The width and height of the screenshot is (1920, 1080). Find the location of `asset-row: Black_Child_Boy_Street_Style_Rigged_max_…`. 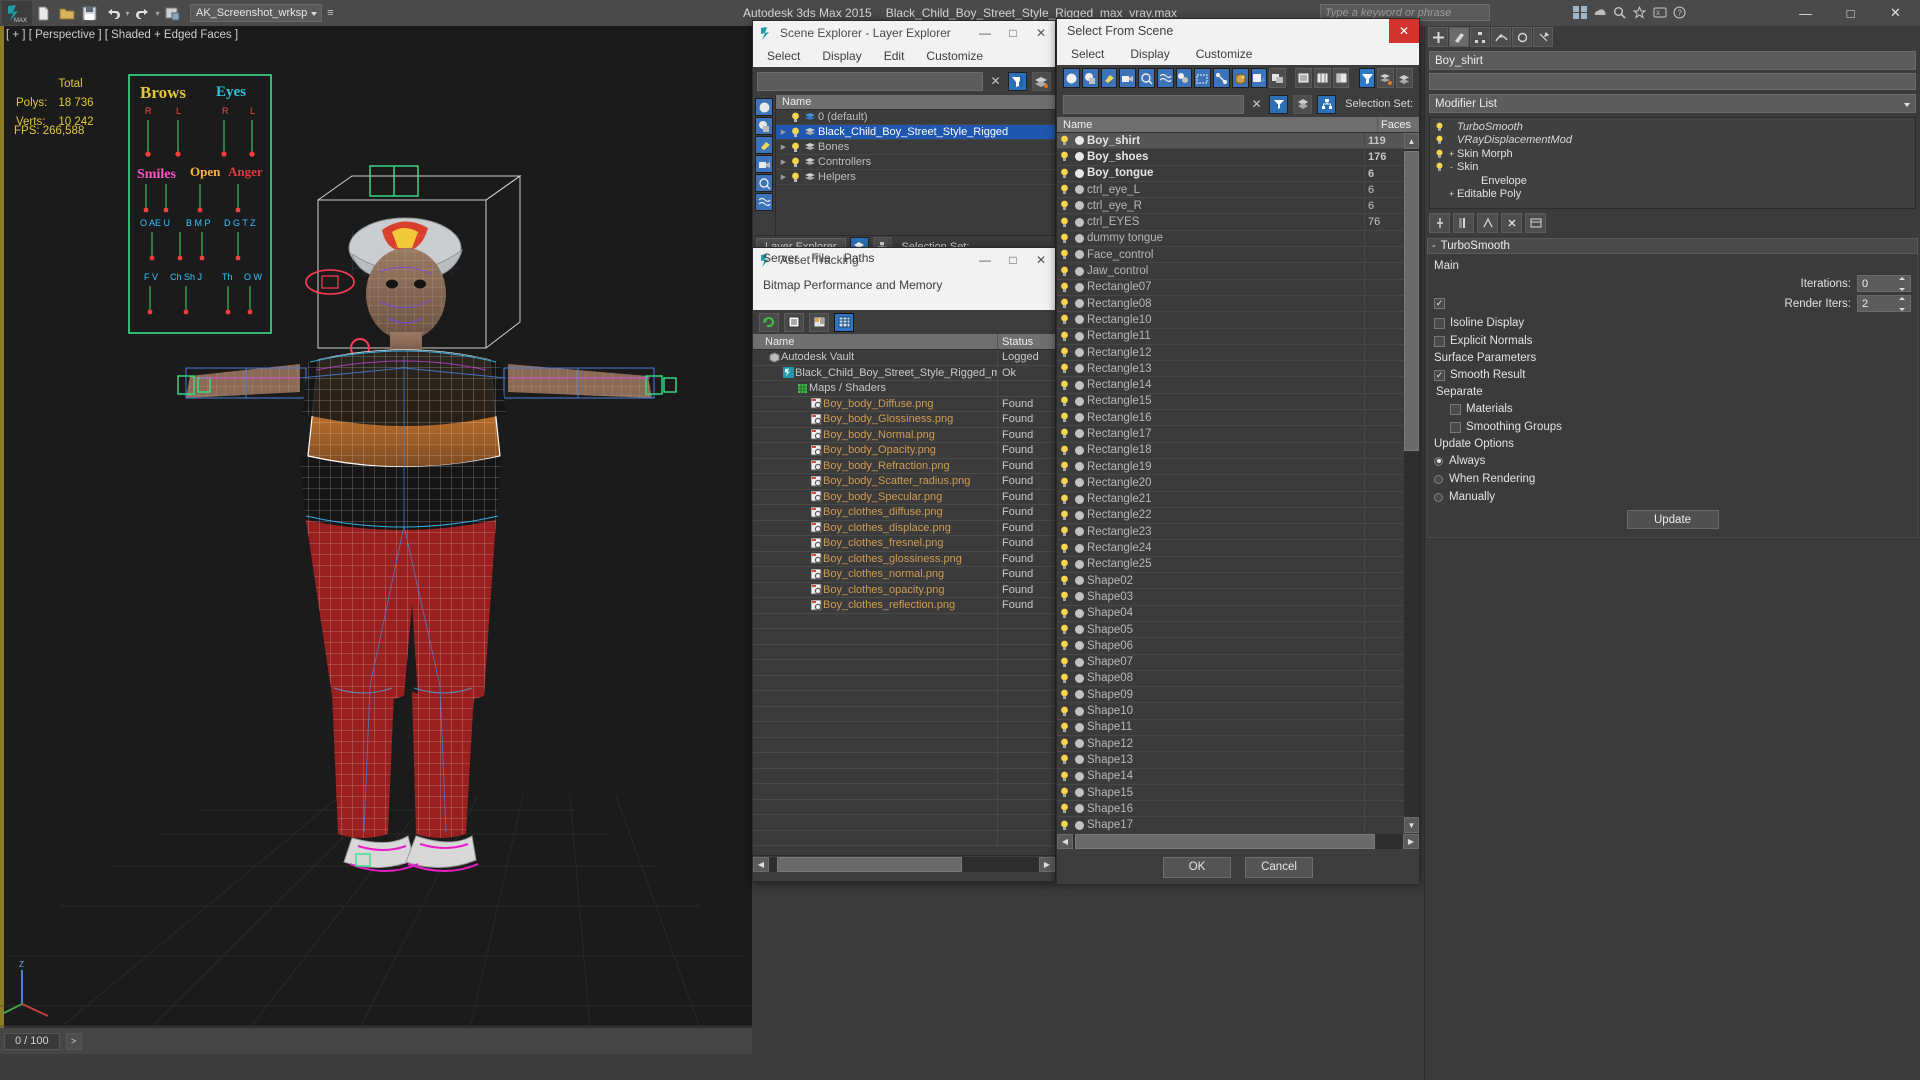

asset-row: Black_Child_Boy_Street_Style_Rigged_max_… is located at coordinates (904, 373).